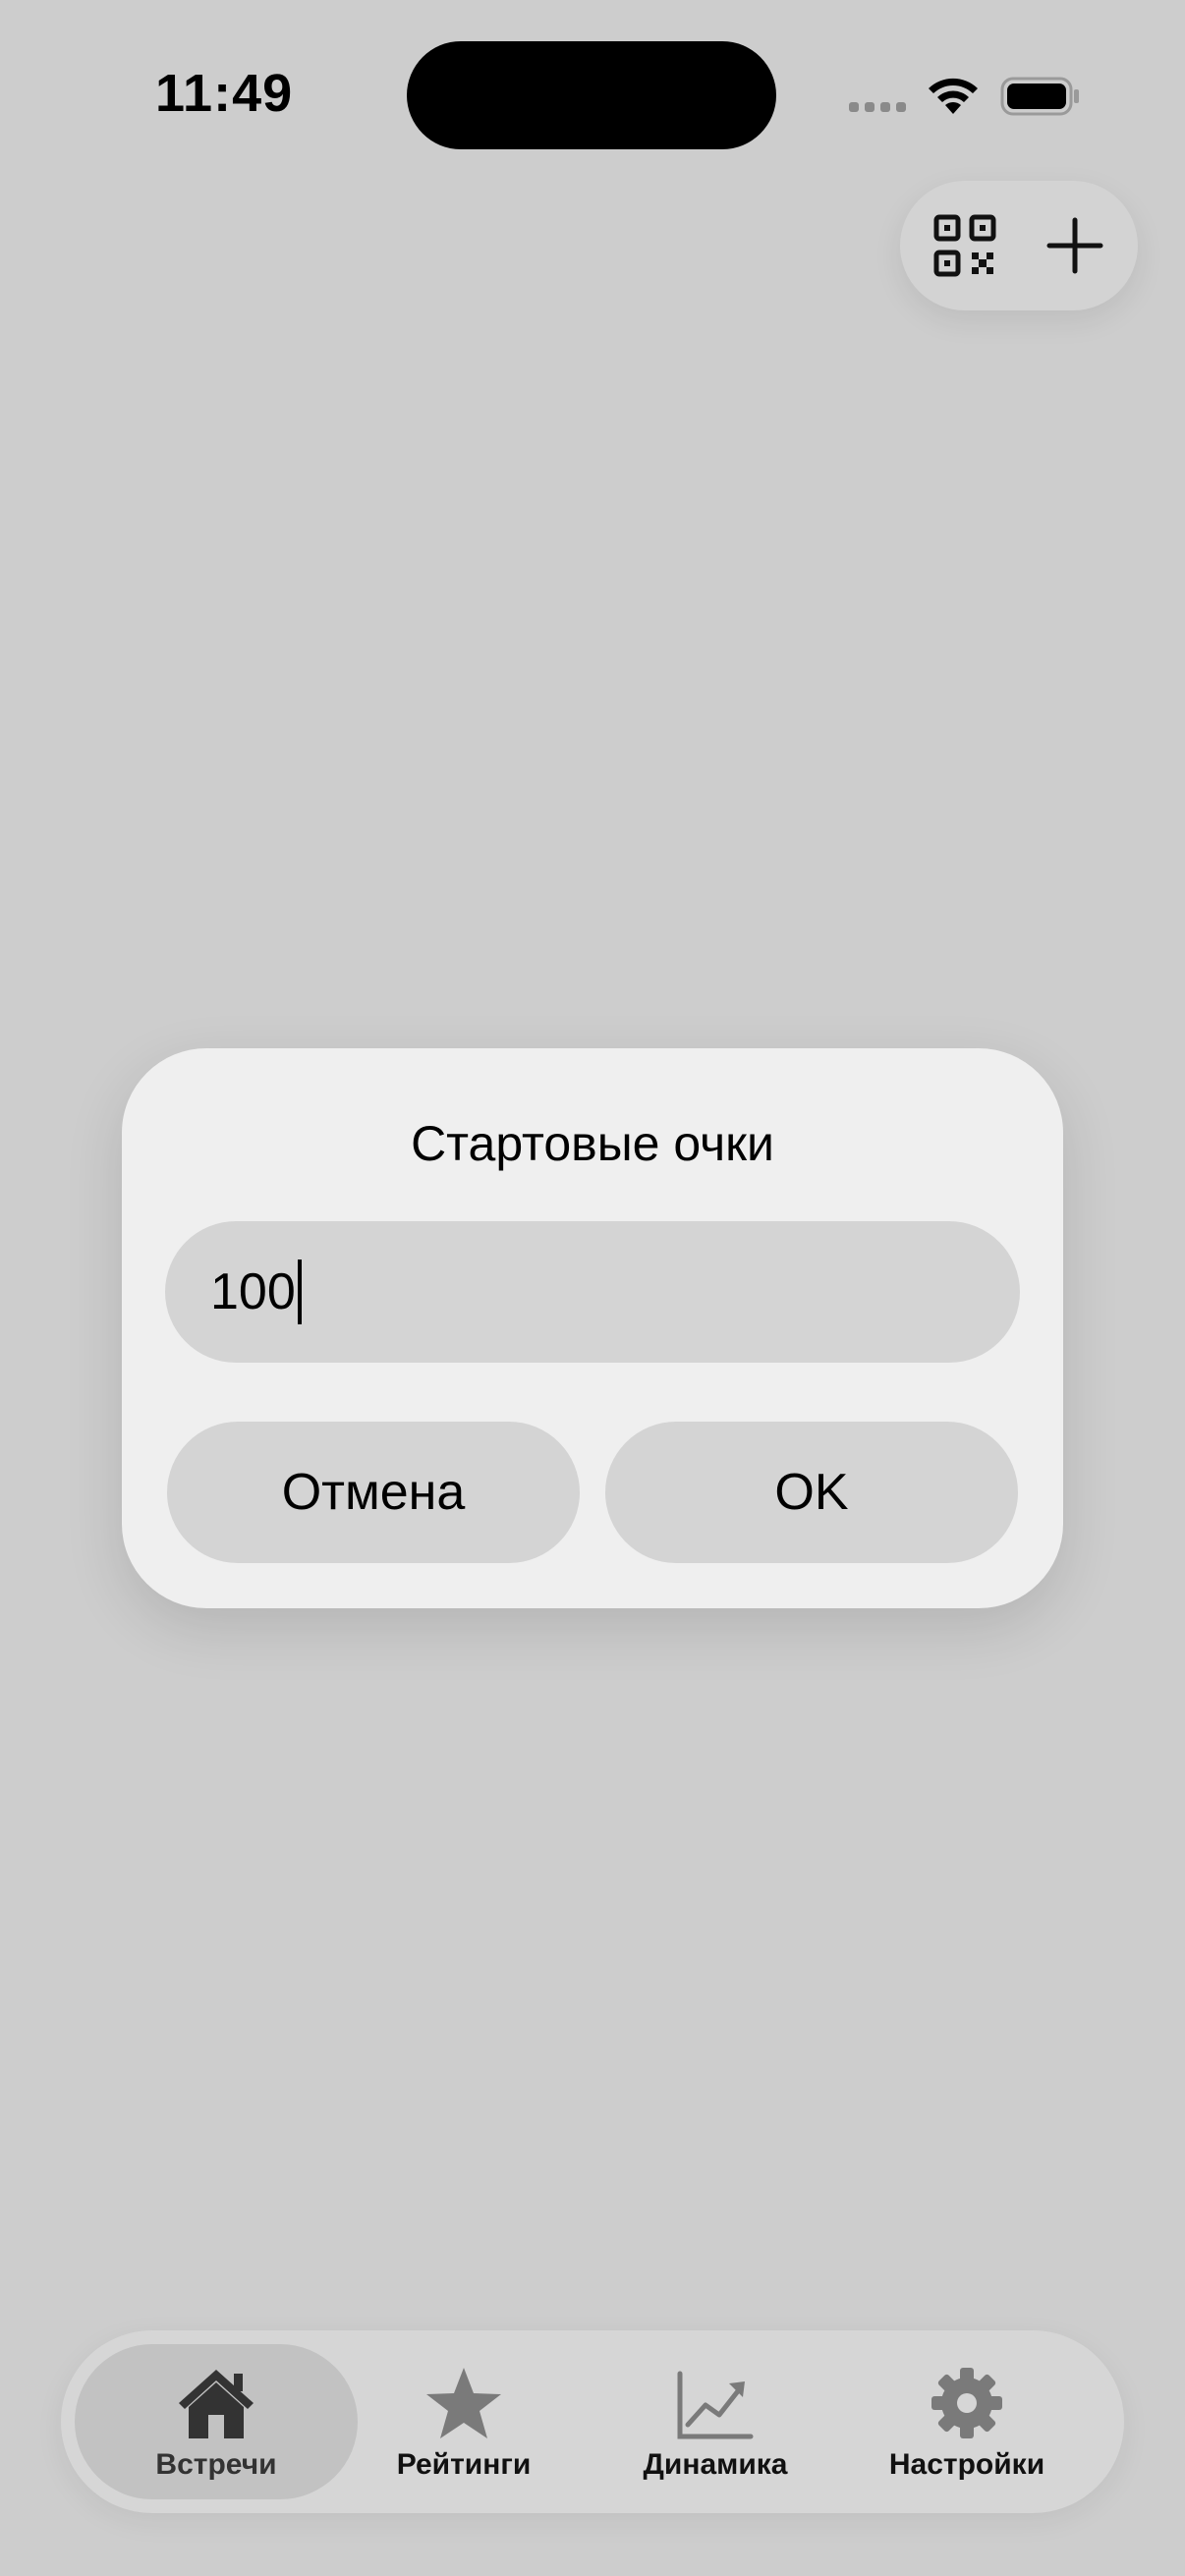  I want to click on qr-code-button, so click(965, 245).